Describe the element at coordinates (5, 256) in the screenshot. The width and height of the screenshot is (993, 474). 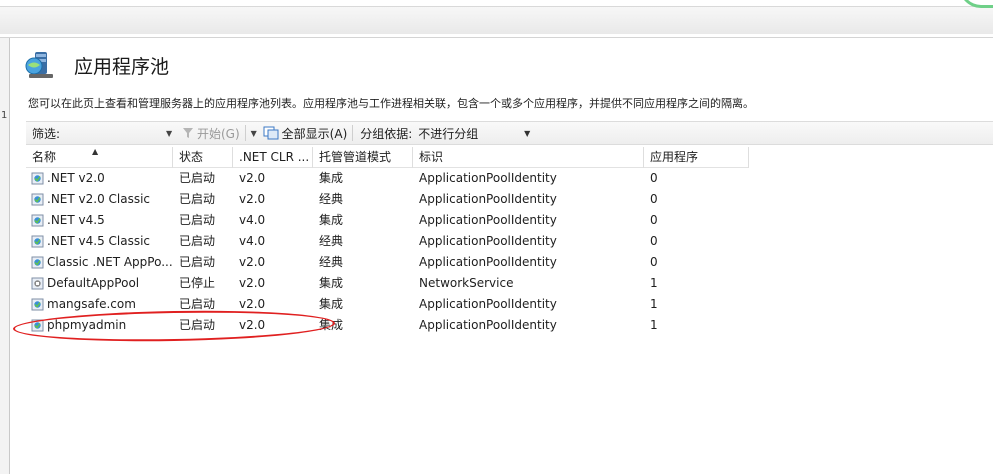
I see `connections-pane-edge: 1` at that location.